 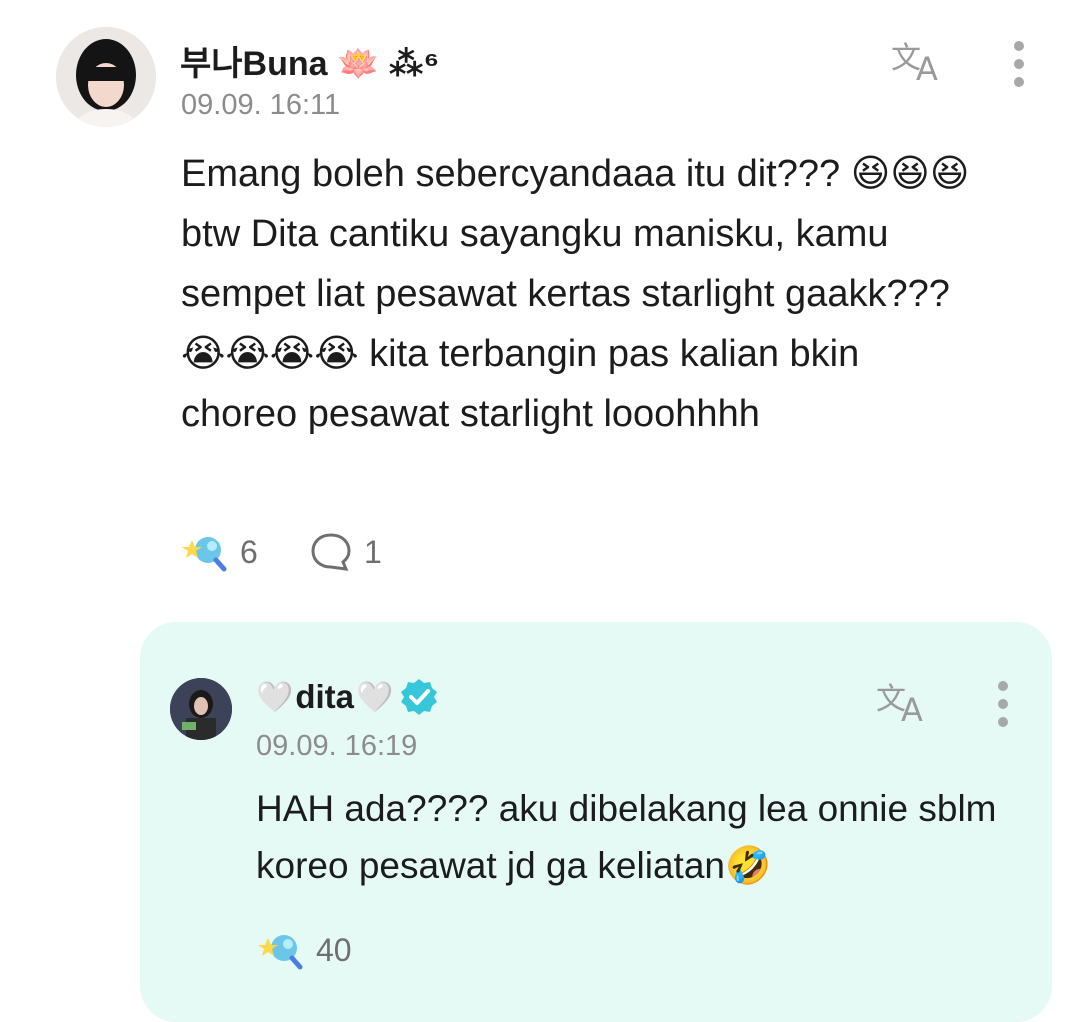 What do you see at coordinates (419, 697) in the screenshot?
I see `verified-badge-icon` at bounding box center [419, 697].